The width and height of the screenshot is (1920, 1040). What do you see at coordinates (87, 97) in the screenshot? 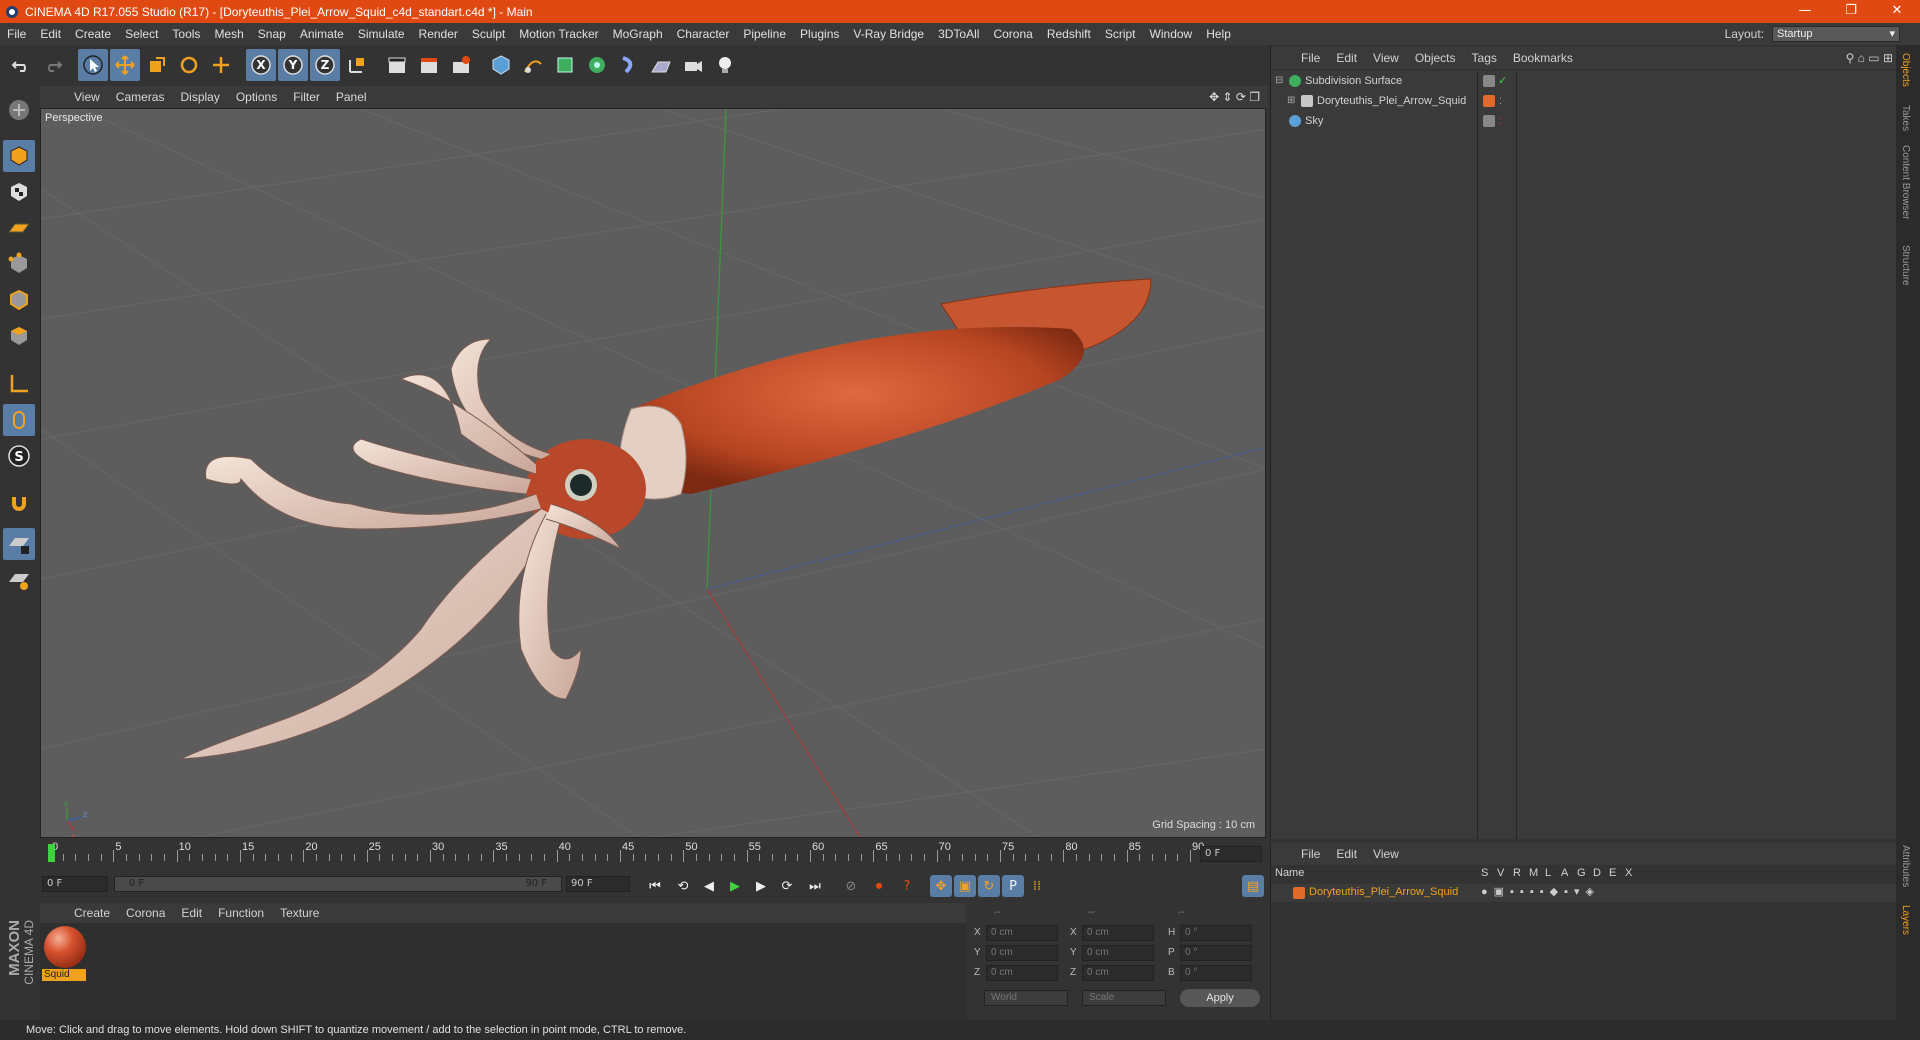
I see `viewport-menu-view: View` at bounding box center [87, 97].